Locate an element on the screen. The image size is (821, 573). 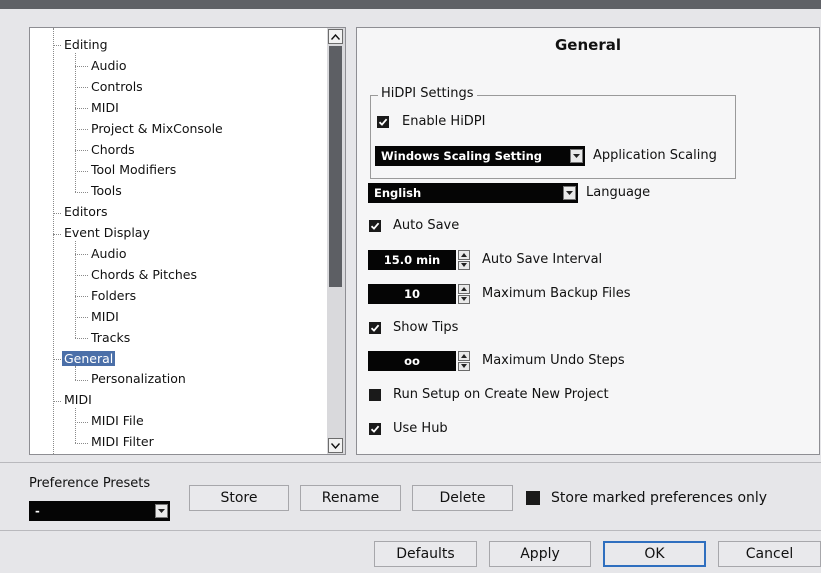
cancel-button: Cancel is located at coordinates (769, 554).